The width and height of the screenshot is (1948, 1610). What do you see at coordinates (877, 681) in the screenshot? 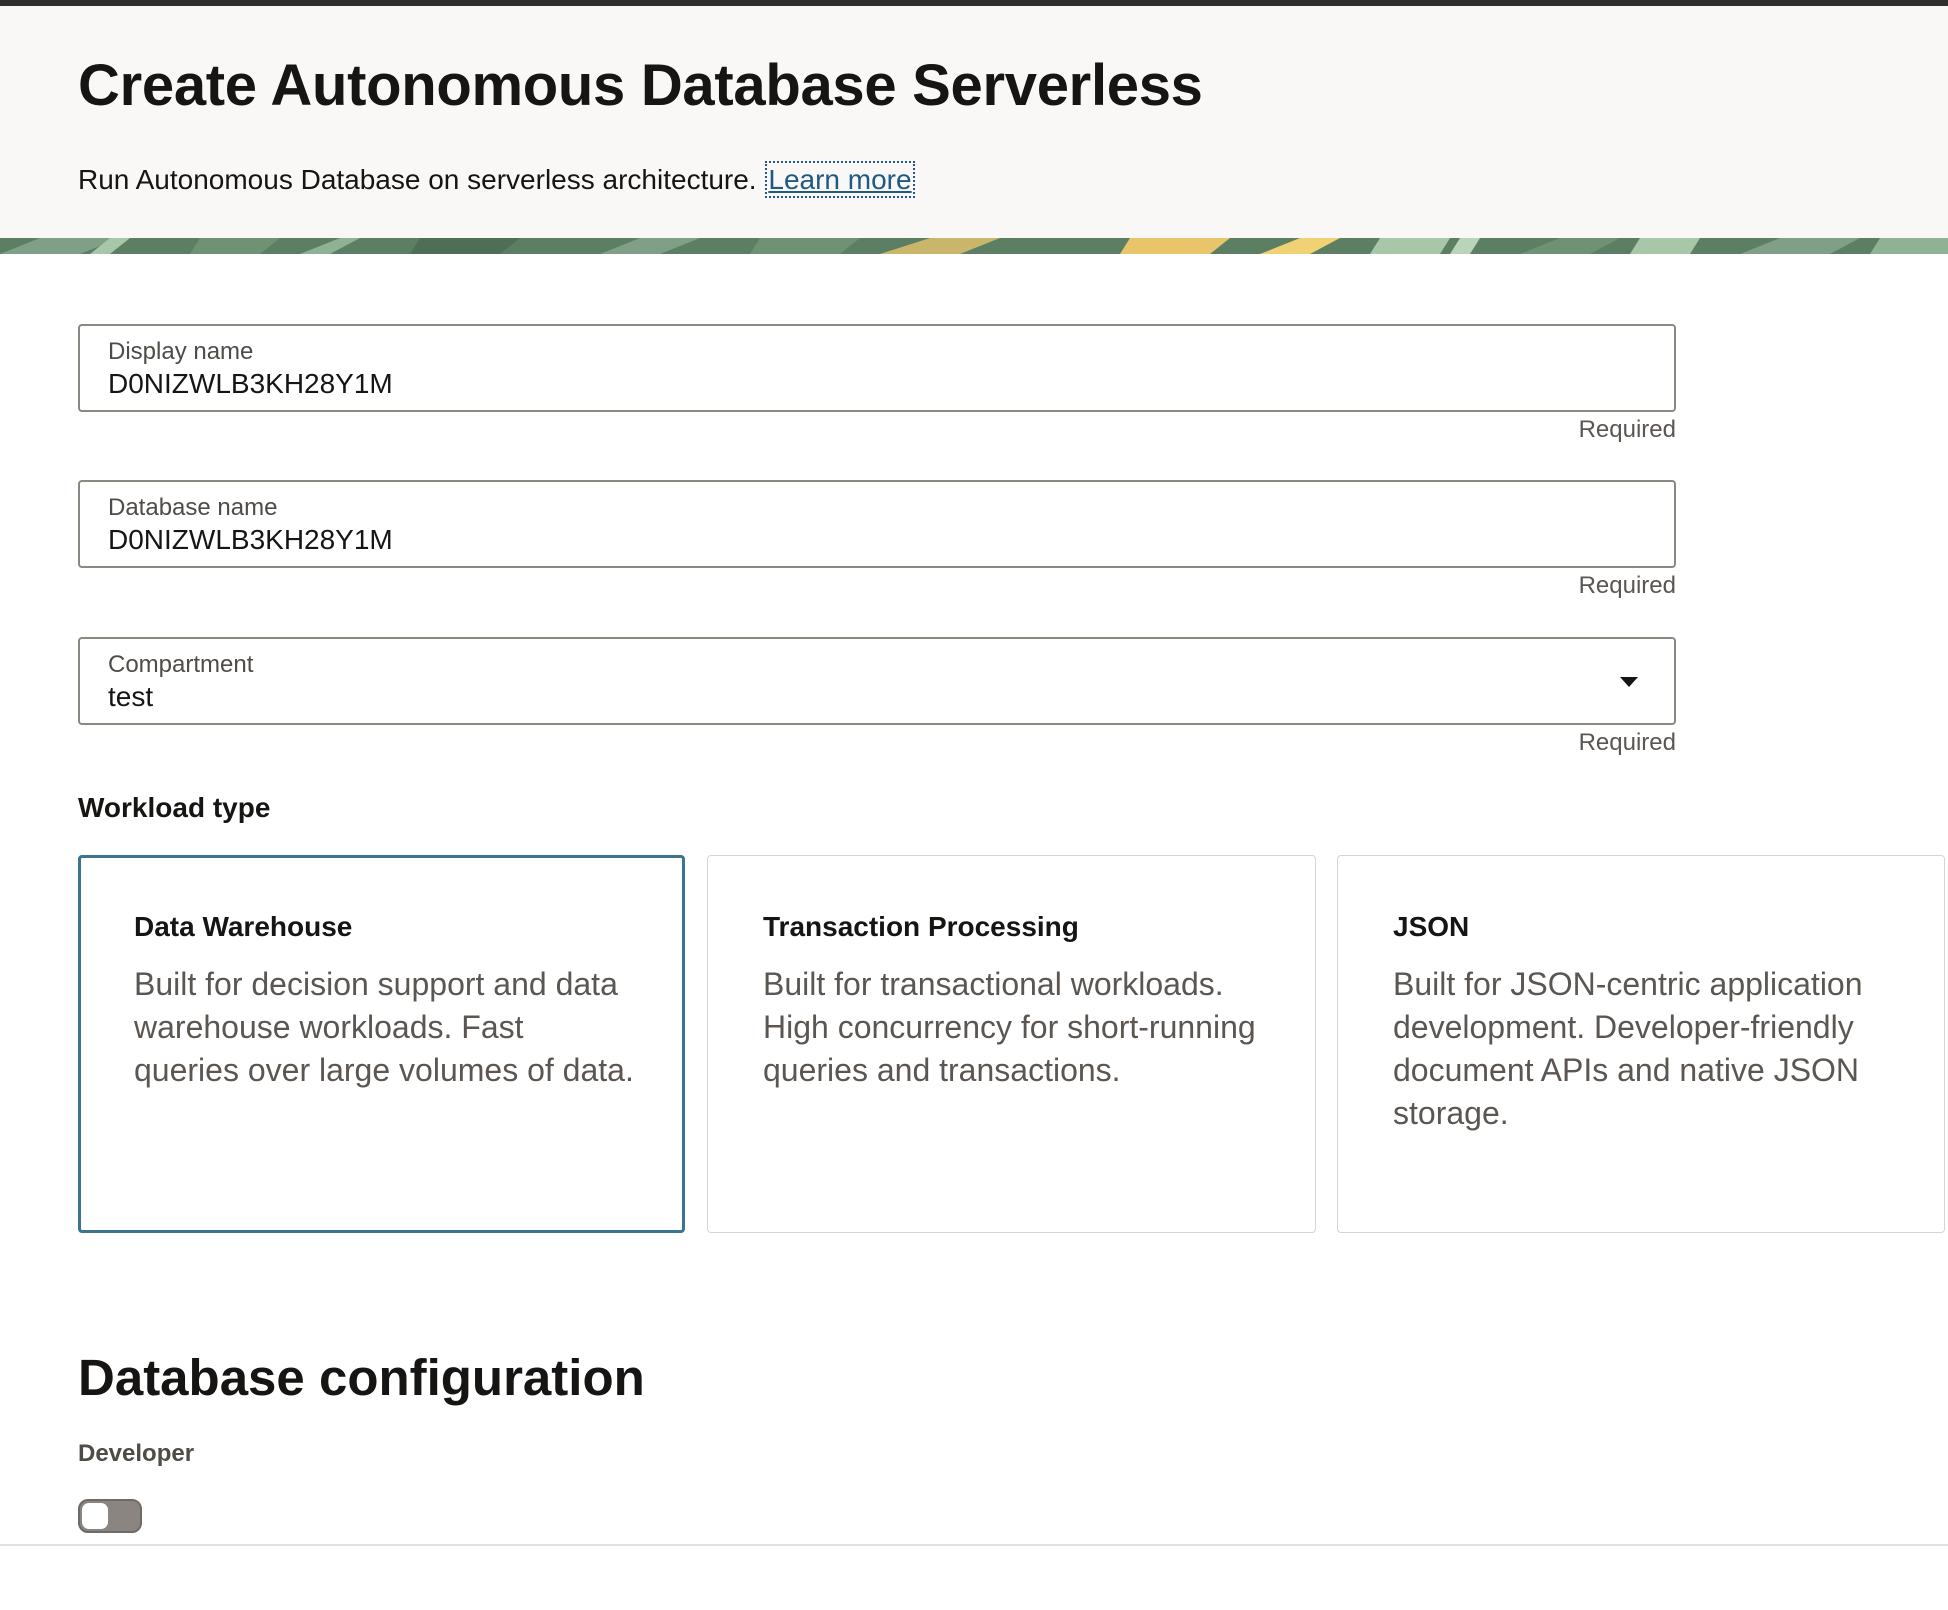
I see `compartment-select: Compartment test` at bounding box center [877, 681].